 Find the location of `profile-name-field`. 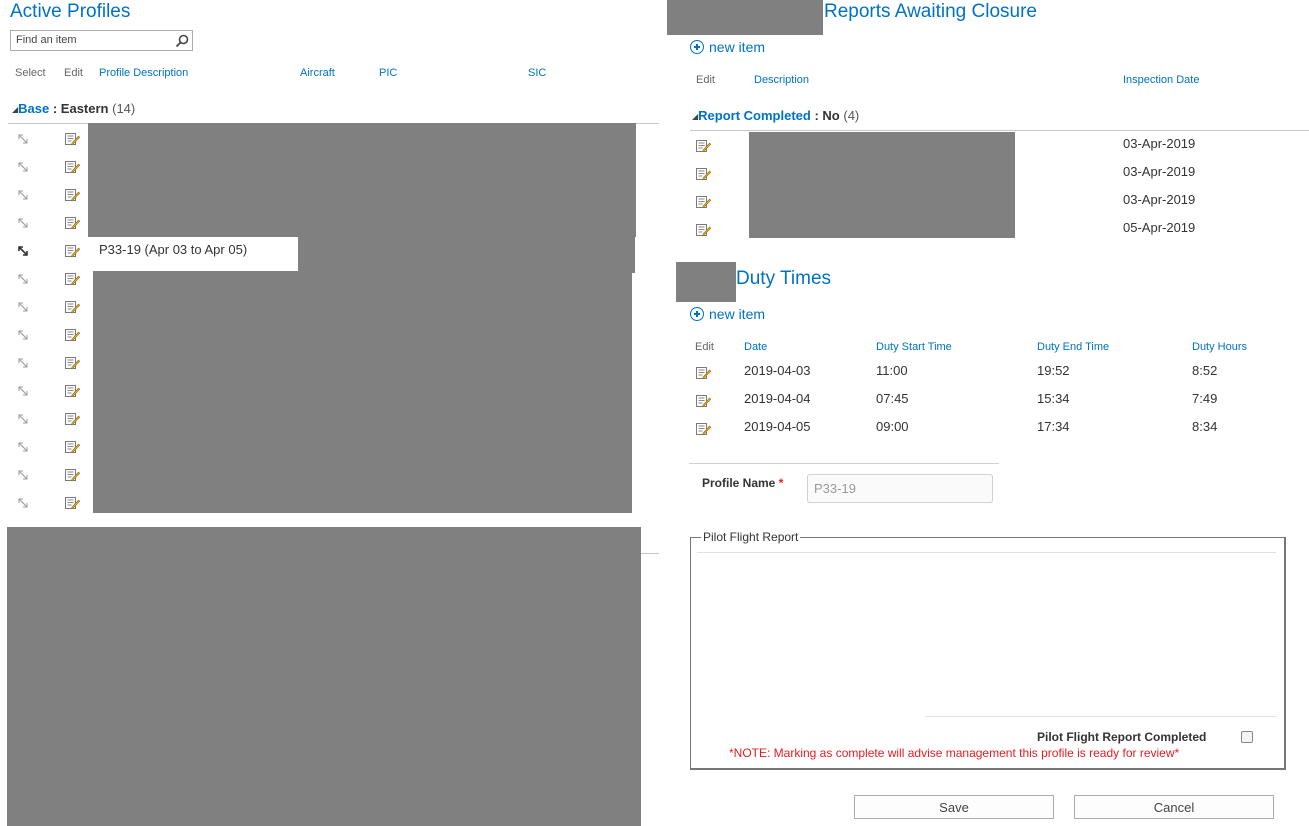

profile-name-field is located at coordinates (900, 488).